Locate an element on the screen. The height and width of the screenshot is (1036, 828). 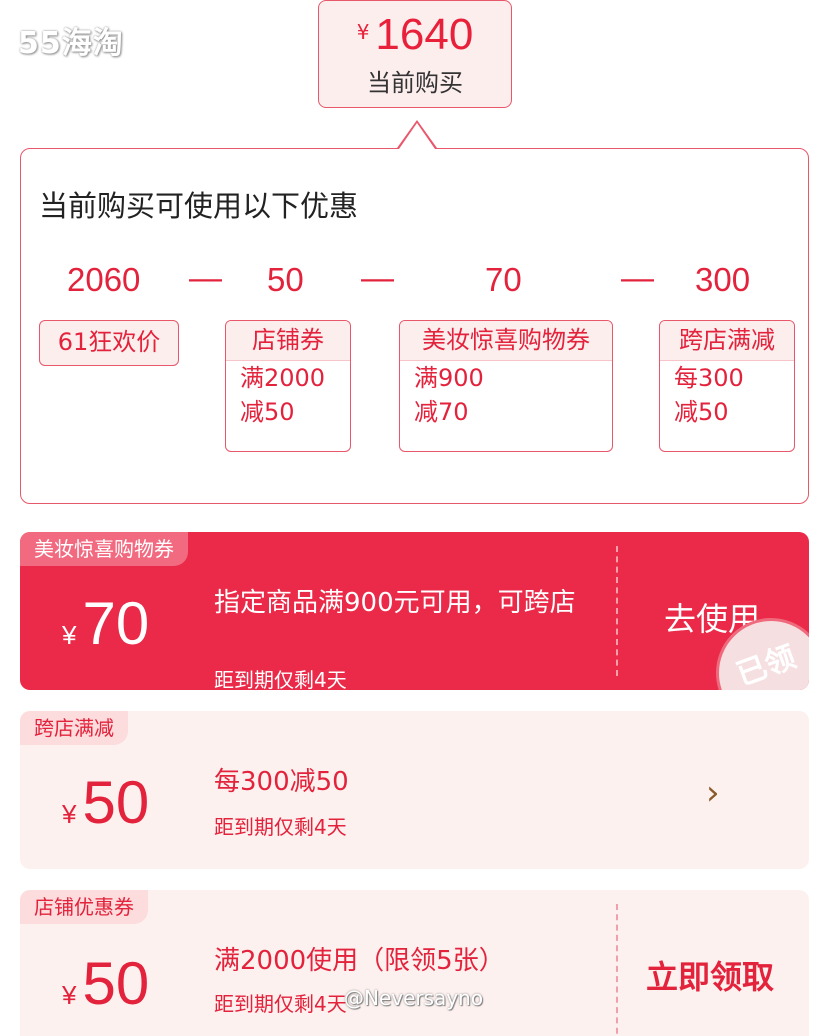
promo-price-tag: 61狂欢价 is located at coordinates (109, 343).